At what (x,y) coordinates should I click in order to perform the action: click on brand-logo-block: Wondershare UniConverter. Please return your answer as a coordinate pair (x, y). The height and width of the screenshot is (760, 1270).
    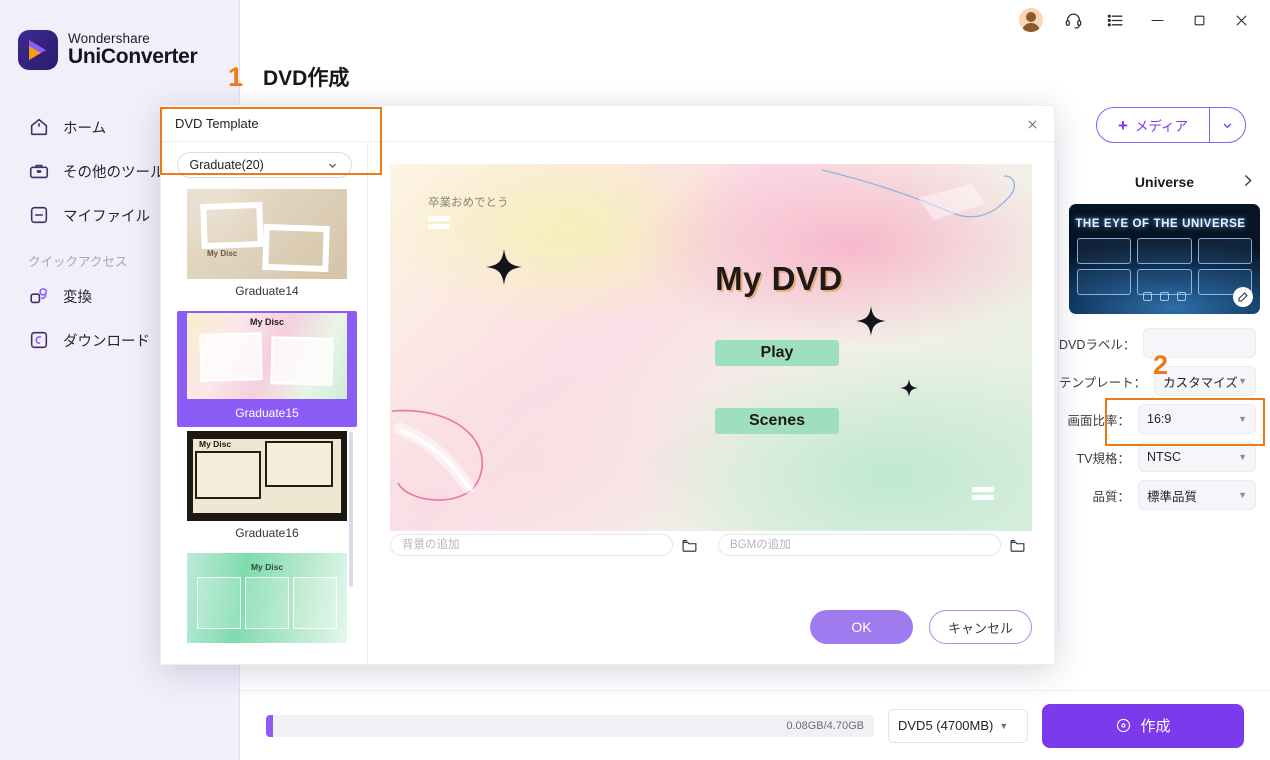
    Looking at the image, I should click on (108, 50).